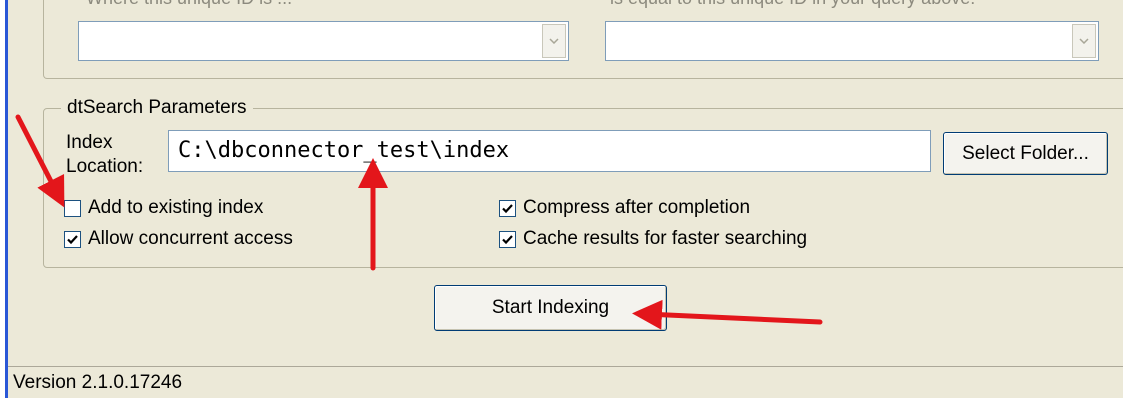 Image resolution: width=1123 pixels, height=399 pixels. What do you see at coordinates (72, 208) in the screenshot?
I see `checkbox-unchecked-icon` at bounding box center [72, 208].